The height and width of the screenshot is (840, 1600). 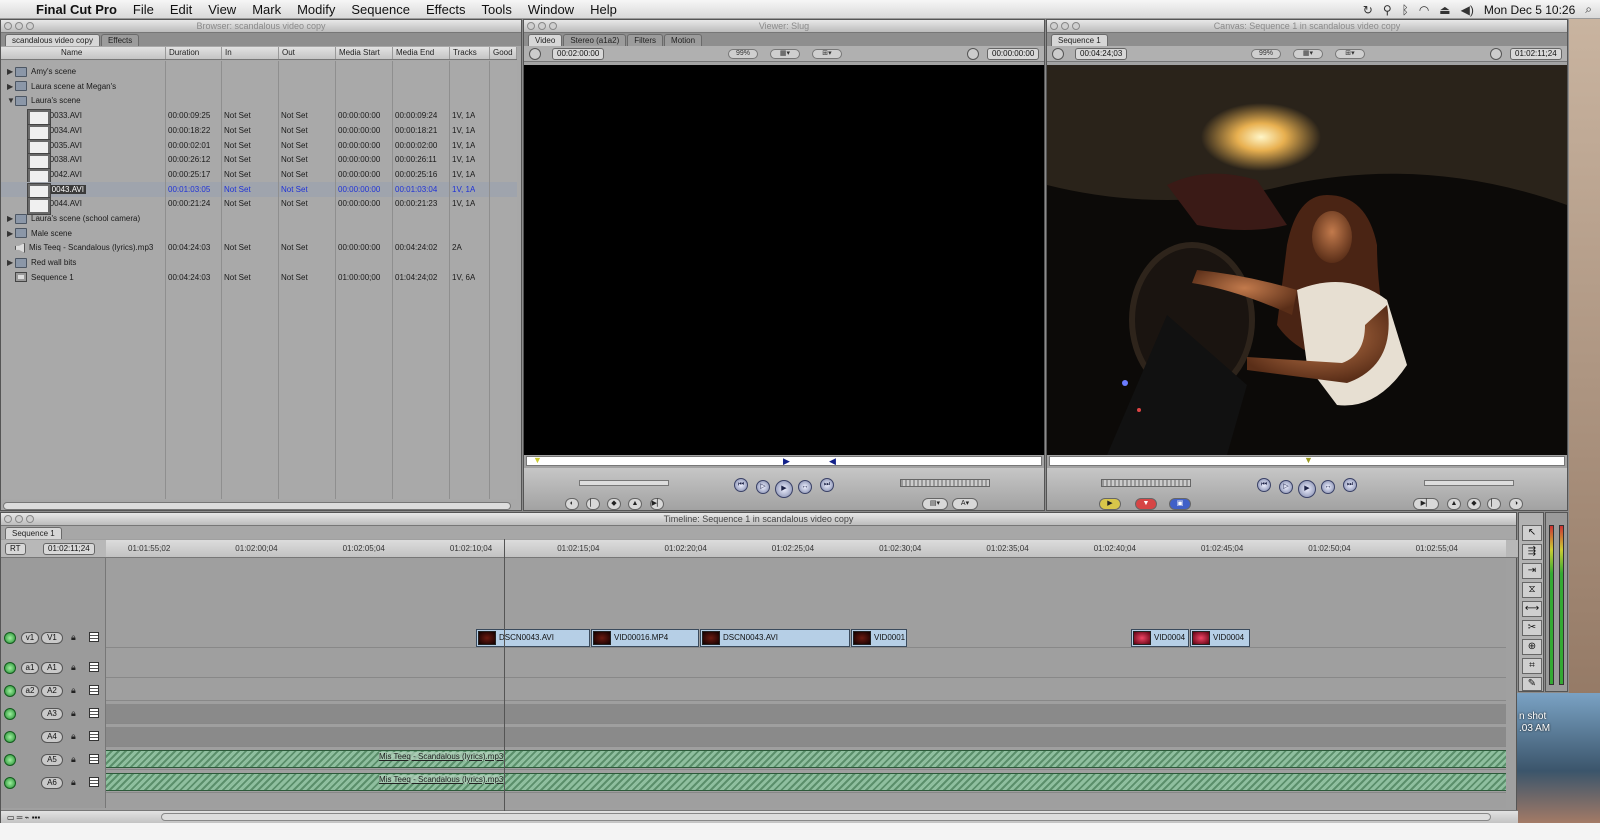 I want to click on timeline-lane-a3, so click(x=806, y=714).